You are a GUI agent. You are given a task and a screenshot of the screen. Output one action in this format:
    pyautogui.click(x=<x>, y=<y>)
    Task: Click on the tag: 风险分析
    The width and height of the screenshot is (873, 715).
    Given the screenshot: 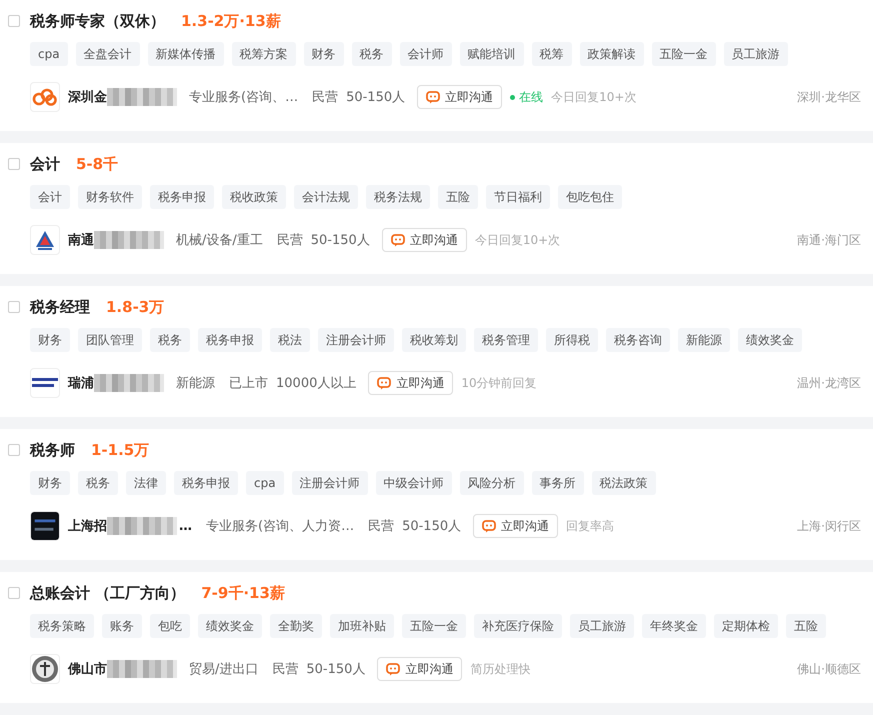 What is the action you would take?
    pyautogui.click(x=492, y=483)
    